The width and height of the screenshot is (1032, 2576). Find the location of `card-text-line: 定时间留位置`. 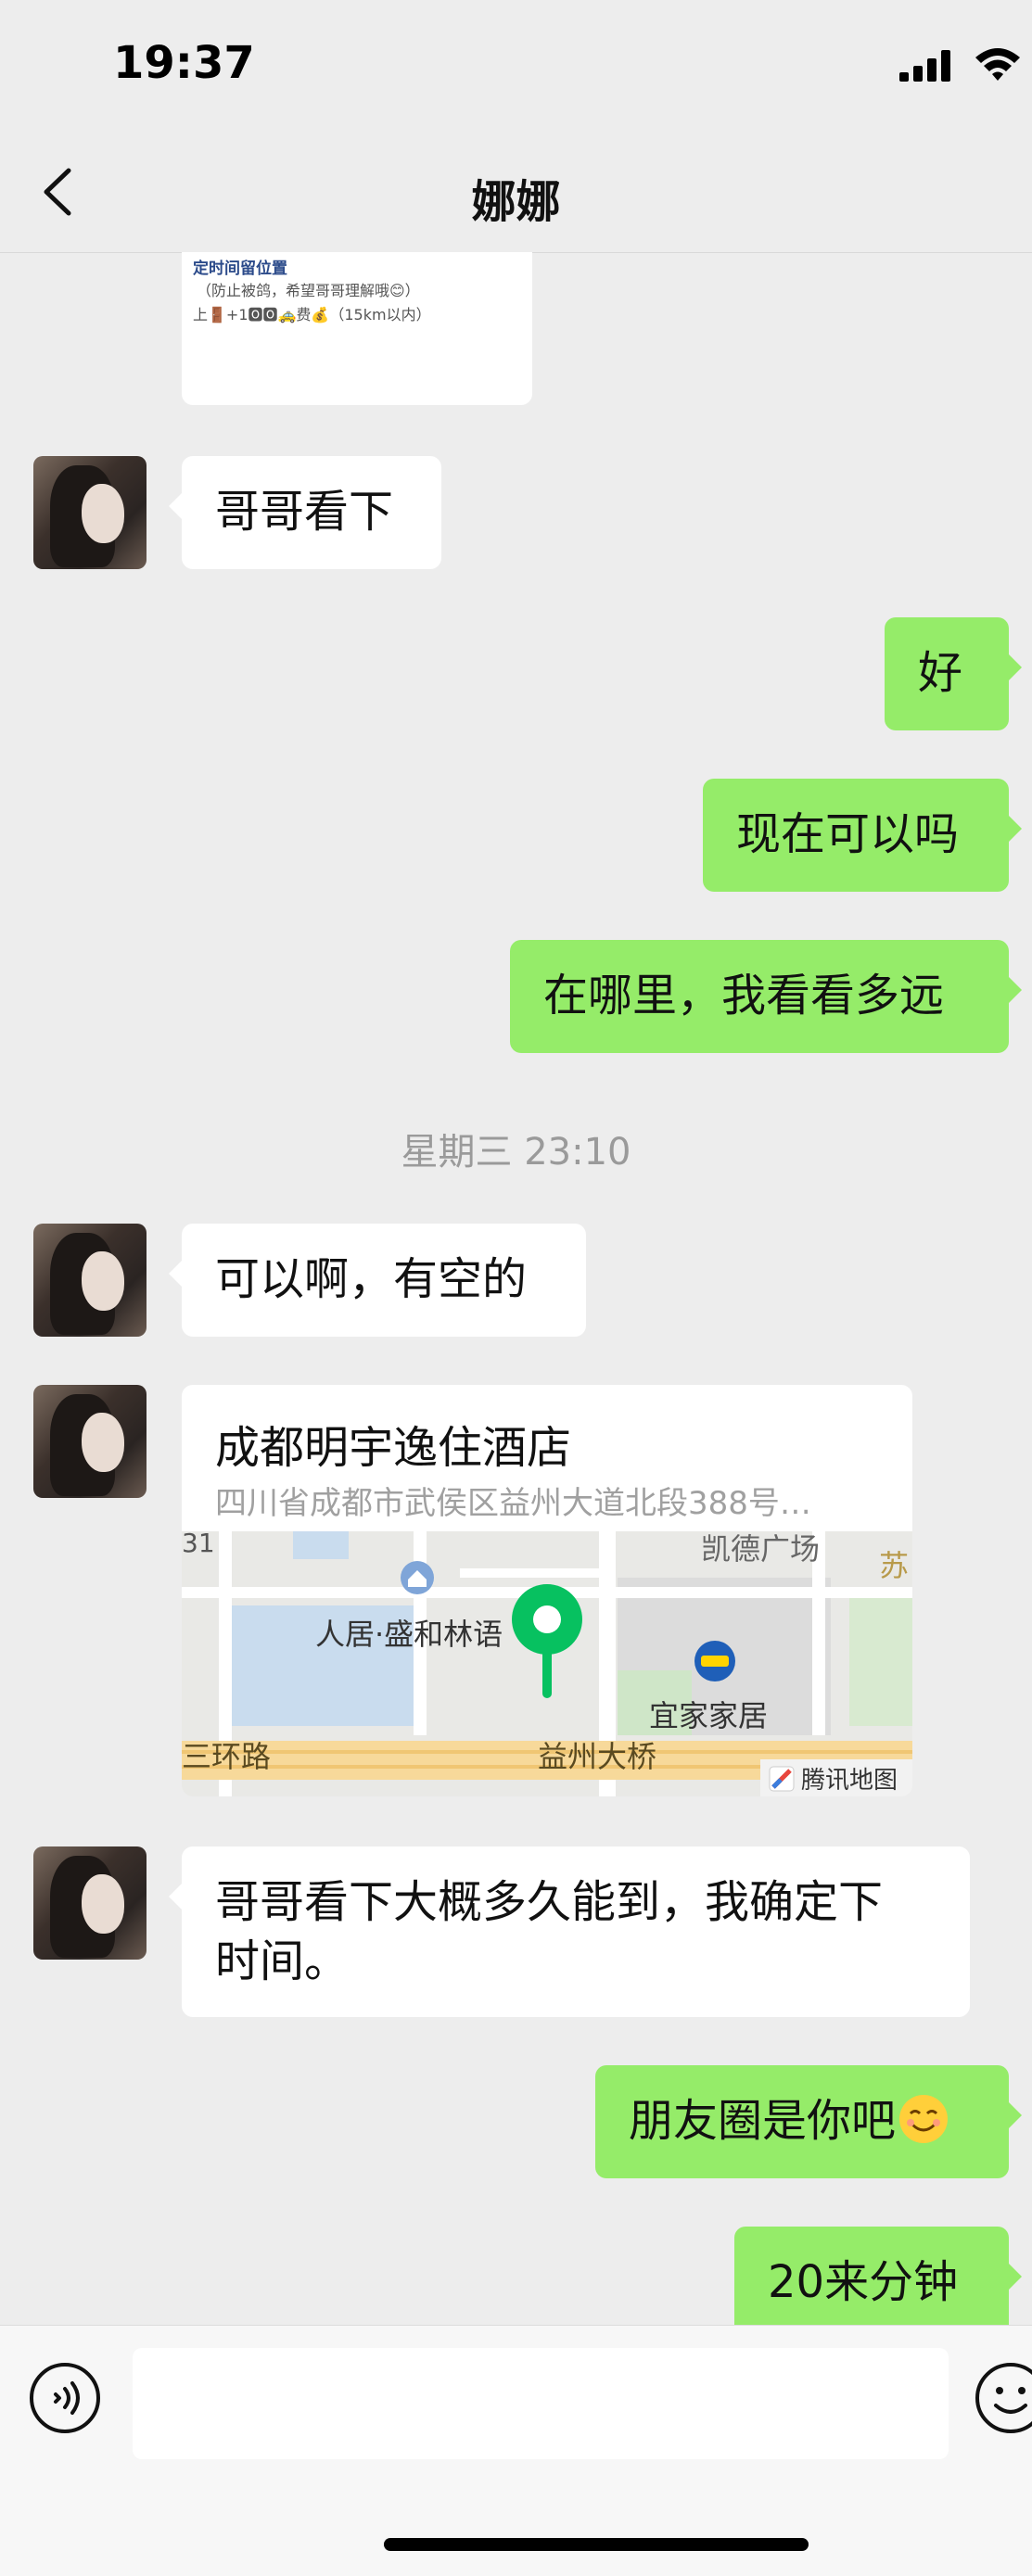

card-text-line: 定时间留位置 is located at coordinates (240, 269).